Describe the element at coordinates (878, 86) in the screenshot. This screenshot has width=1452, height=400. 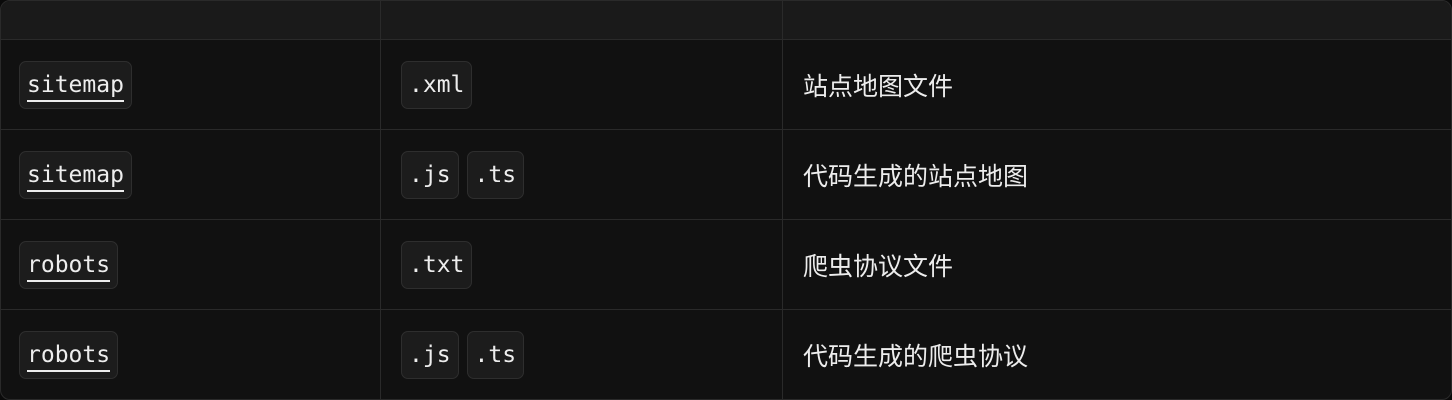
I see `description-text: 站点地图文件` at that location.